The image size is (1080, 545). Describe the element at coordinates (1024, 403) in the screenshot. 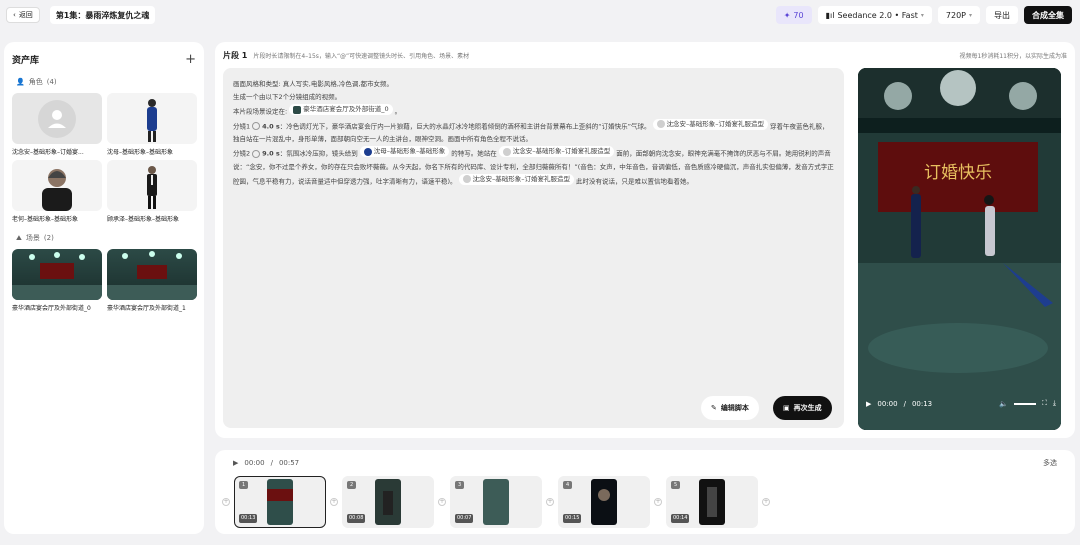

I see `volume-slider` at that location.